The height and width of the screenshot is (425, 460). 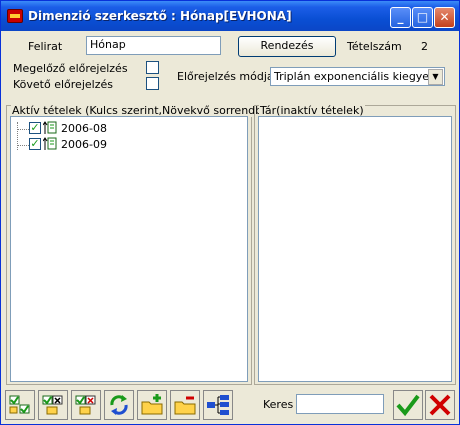 I want to click on remove-folder-button, so click(x=185, y=405).